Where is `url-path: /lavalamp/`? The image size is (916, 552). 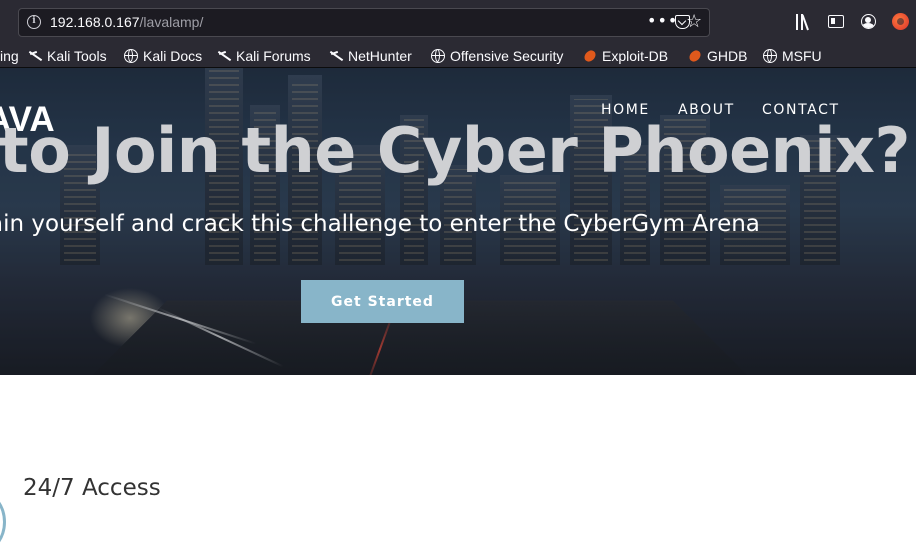 url-path: /lavalamp/ is located at coordinates (171, 22).